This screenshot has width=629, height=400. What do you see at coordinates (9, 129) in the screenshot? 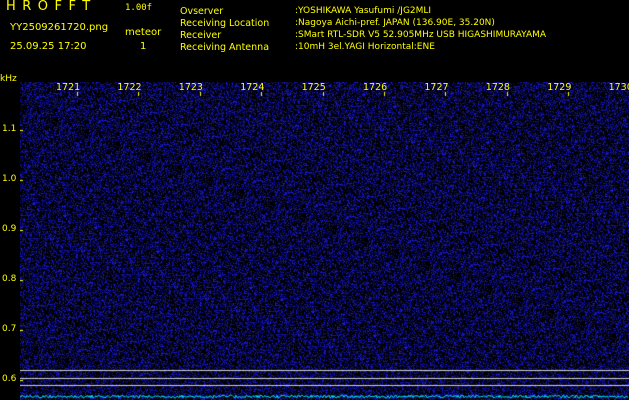
I see `y-tick-label: 1.1` at bounding box center [9, 129].